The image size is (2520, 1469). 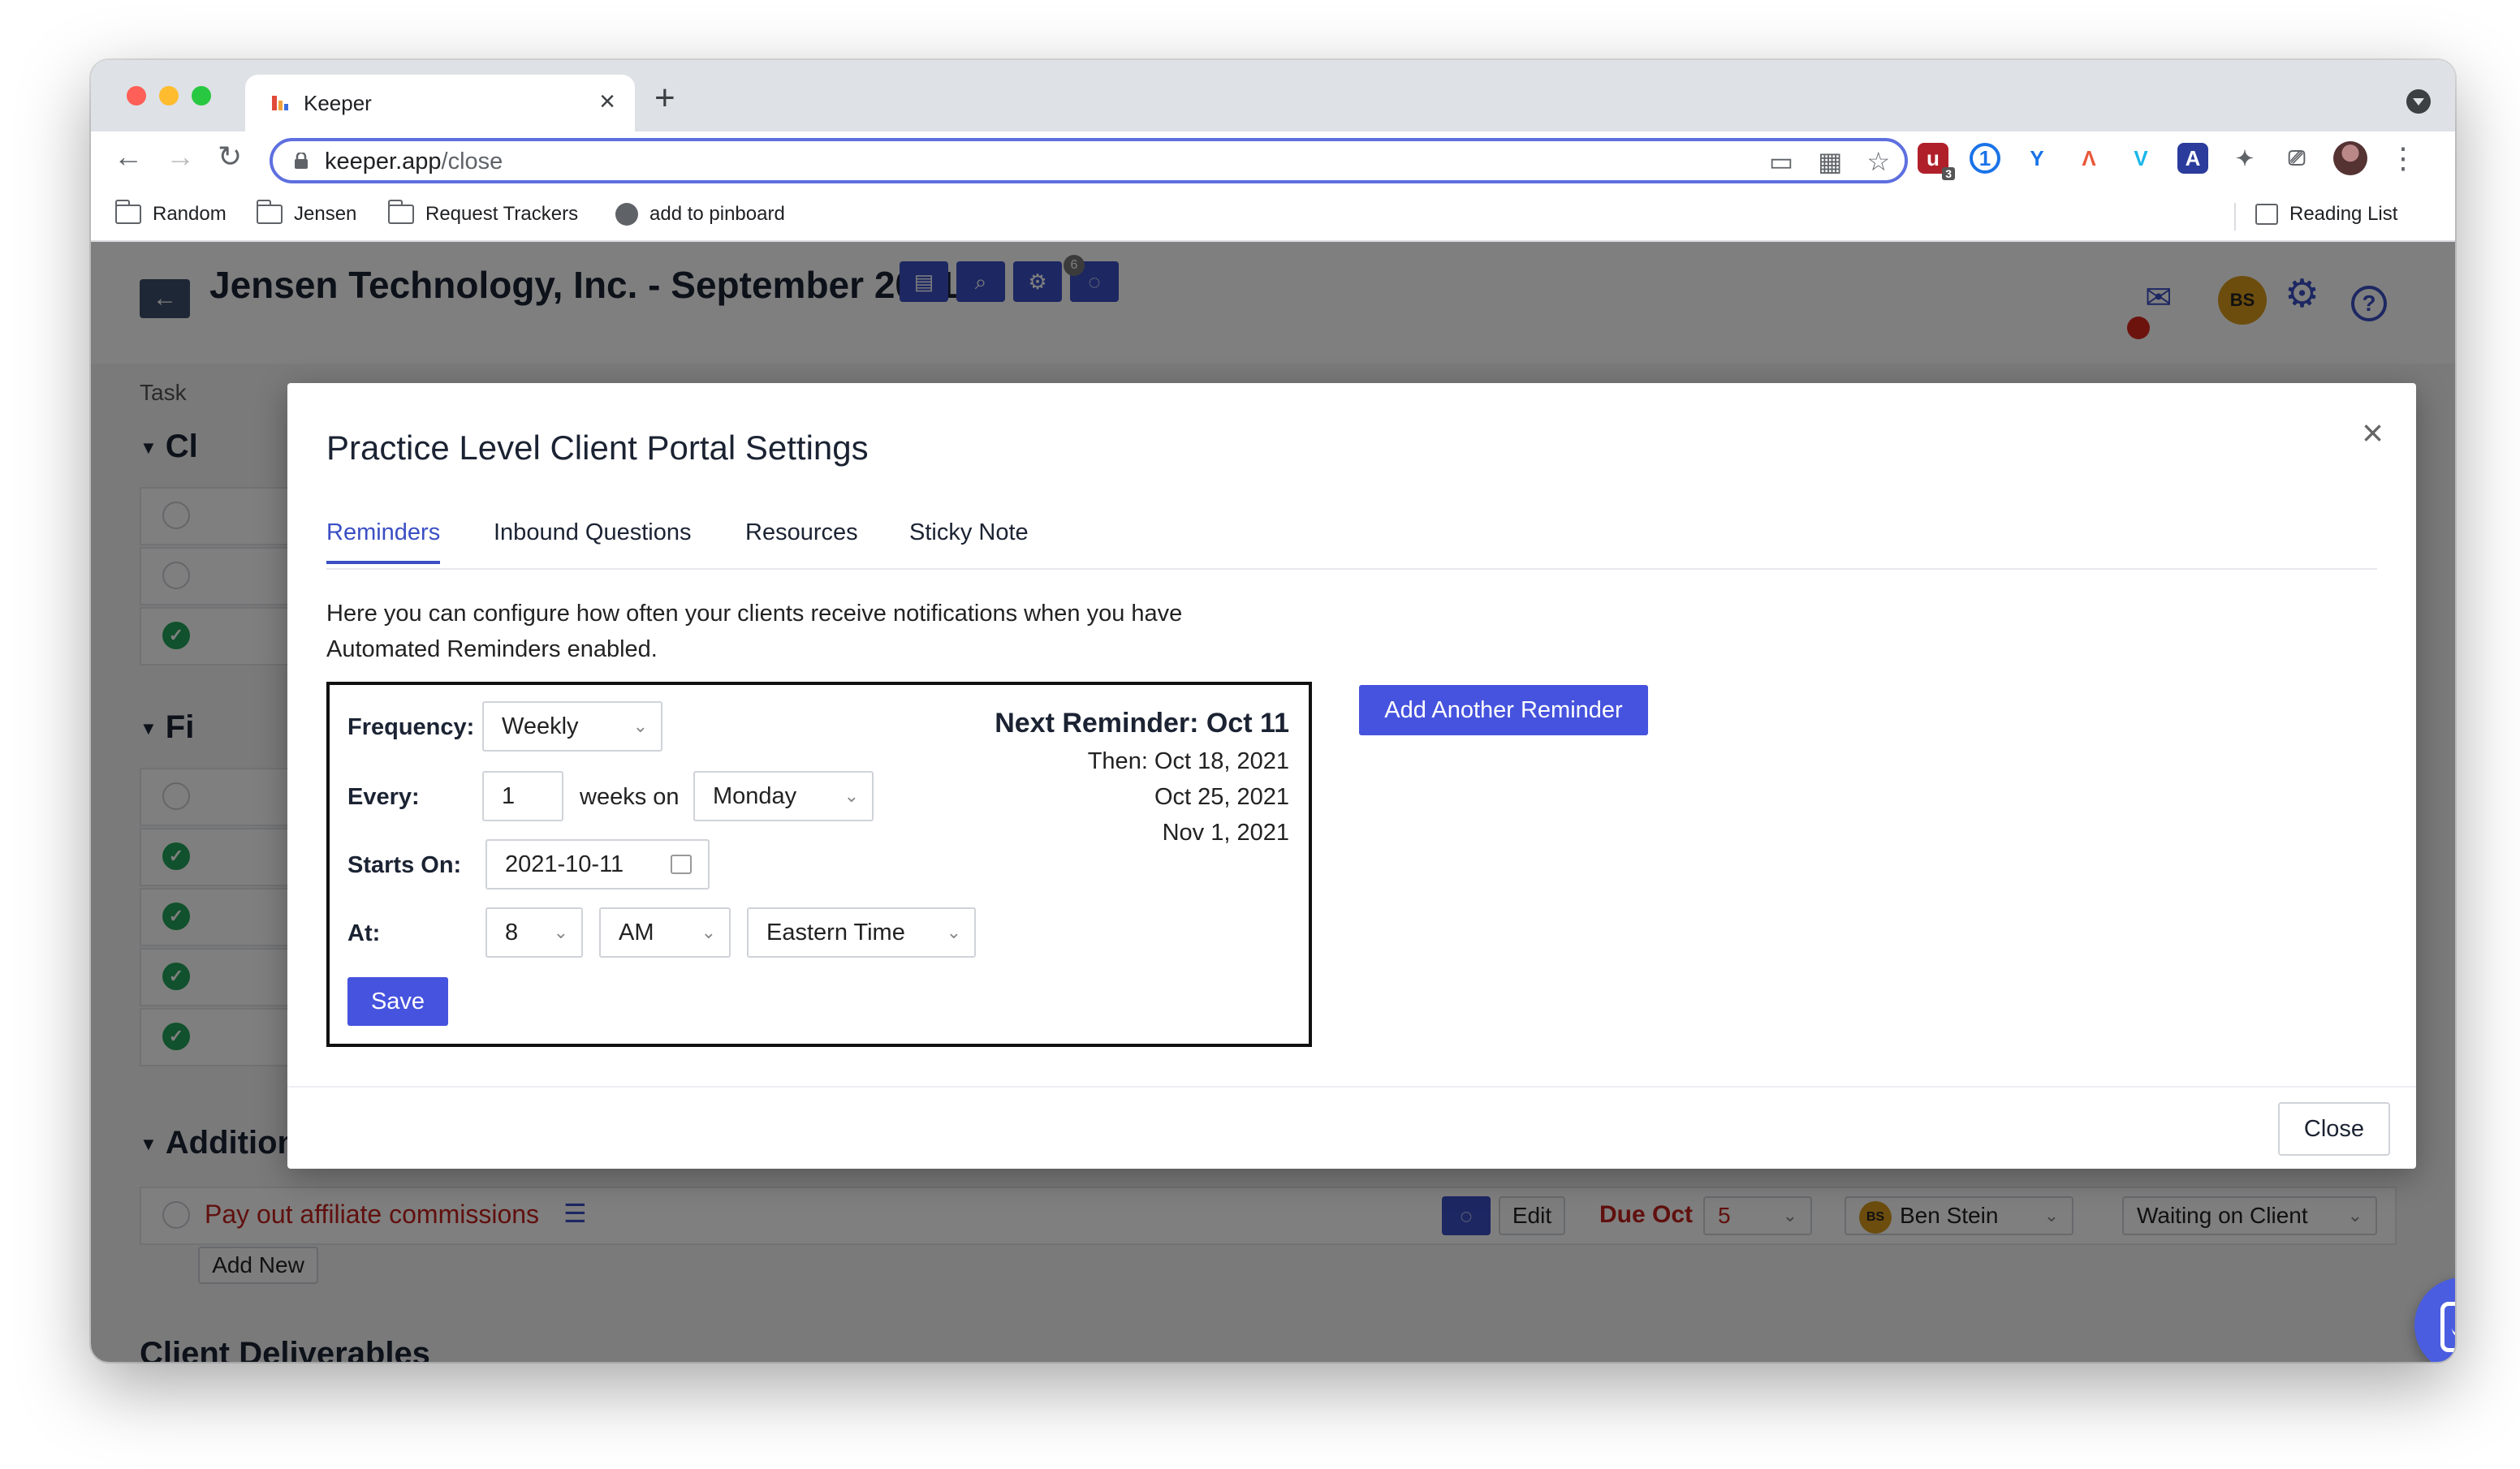 I want to click on bookmark-label: Jensen, so click(x=325, y=214).